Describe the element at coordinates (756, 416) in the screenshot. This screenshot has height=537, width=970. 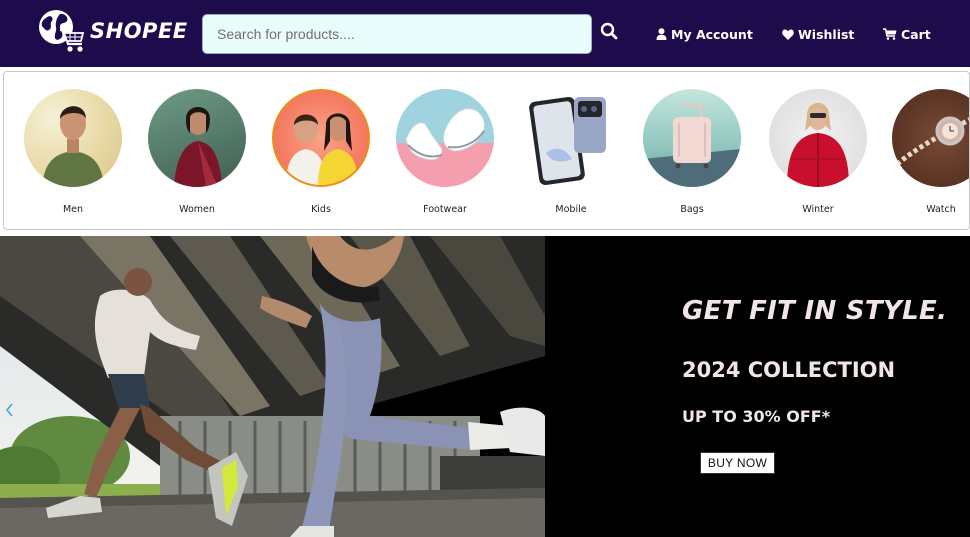
I see `promo-offer: UP TO 30% OFF*` at that location.